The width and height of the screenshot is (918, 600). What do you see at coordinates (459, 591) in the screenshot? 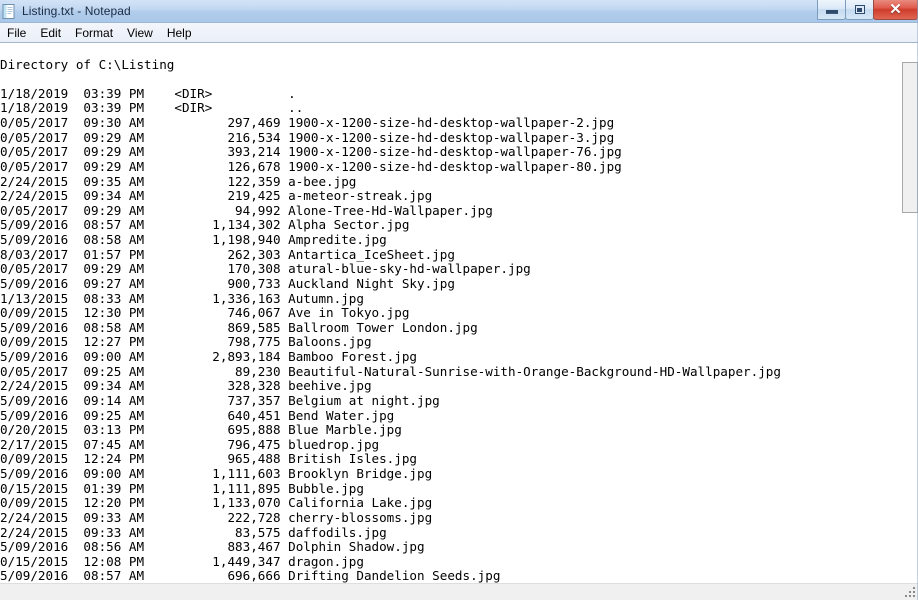
I see `horizontal-scrollbar` at bounding box center [459, 591].